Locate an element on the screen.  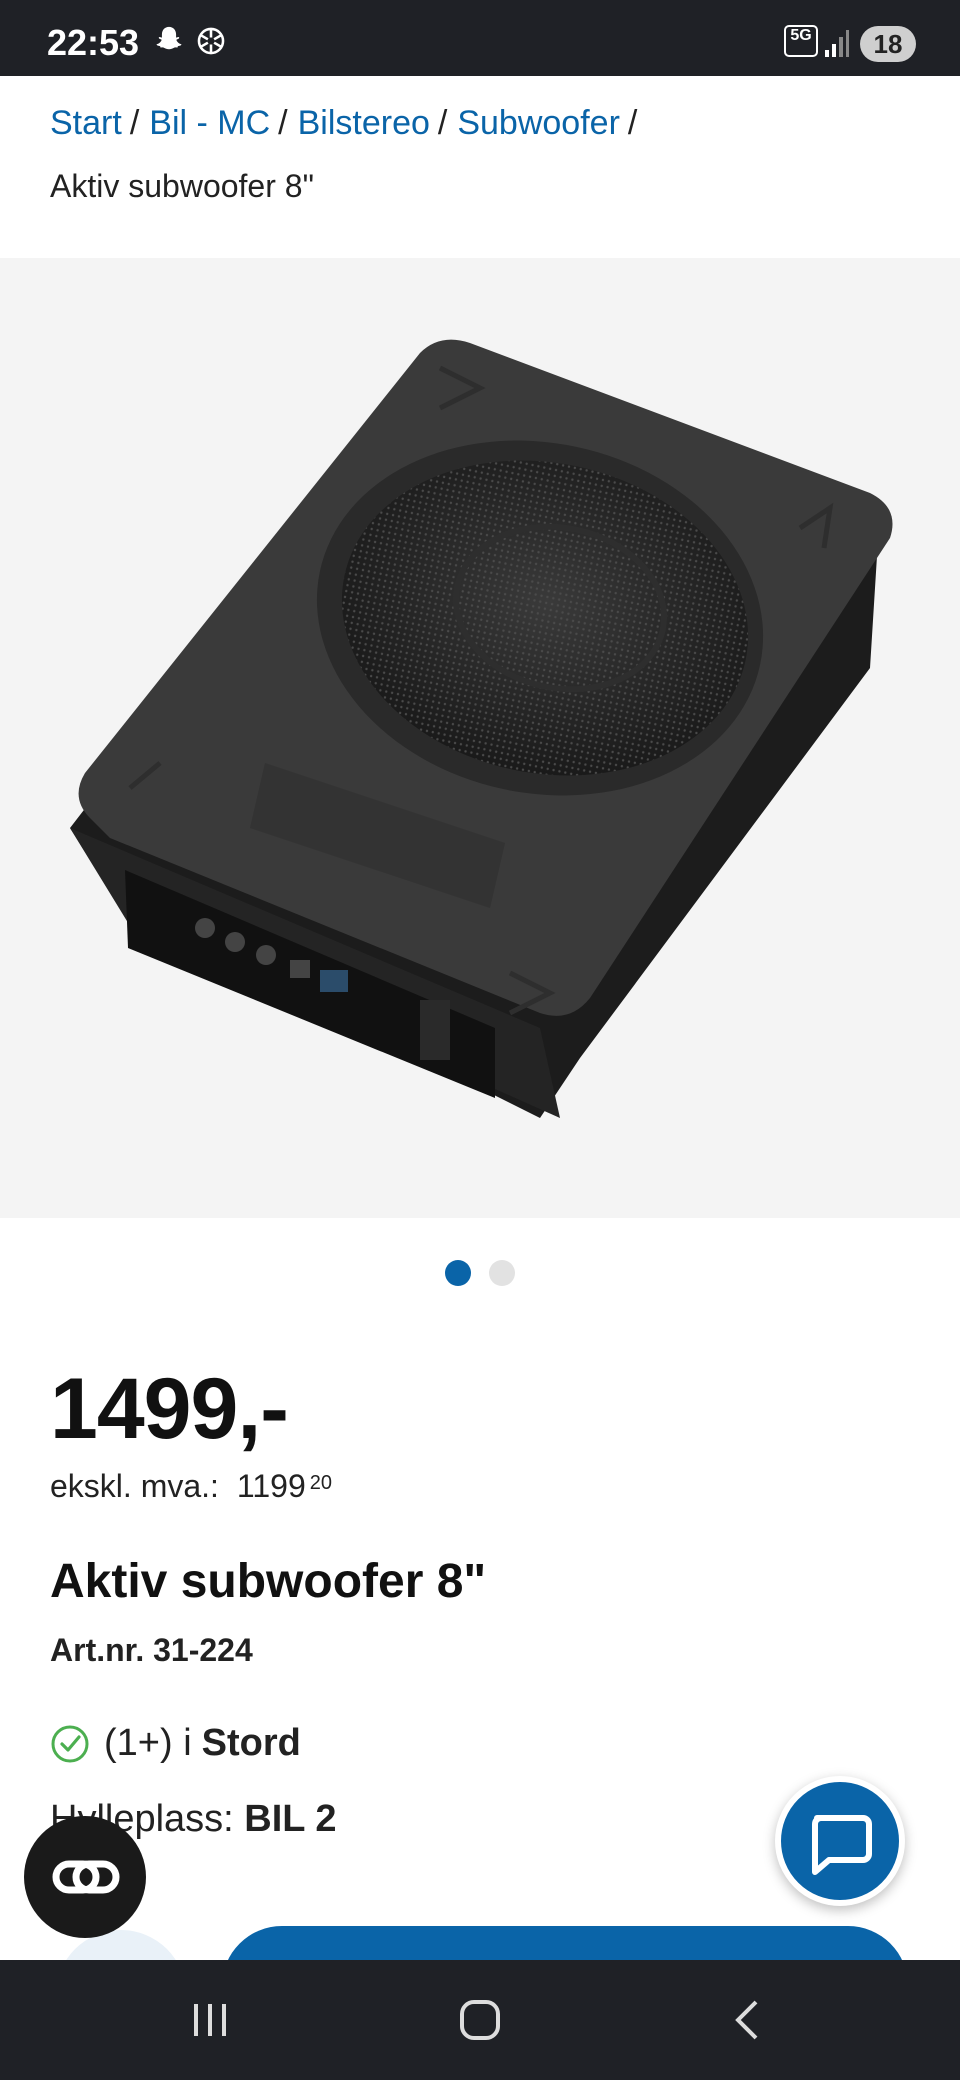
chat-icon is located at coordinates (842, 1845).